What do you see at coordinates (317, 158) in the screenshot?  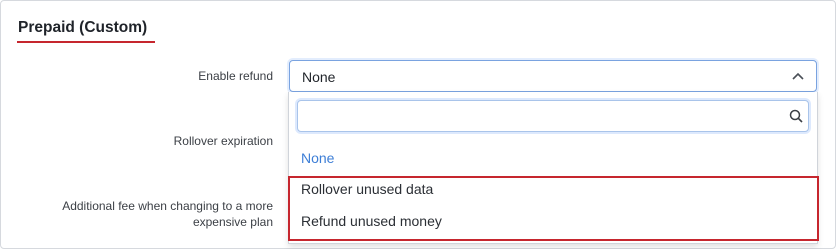 I see `dropdown-option-none: None` at bounding box center [317, 158].